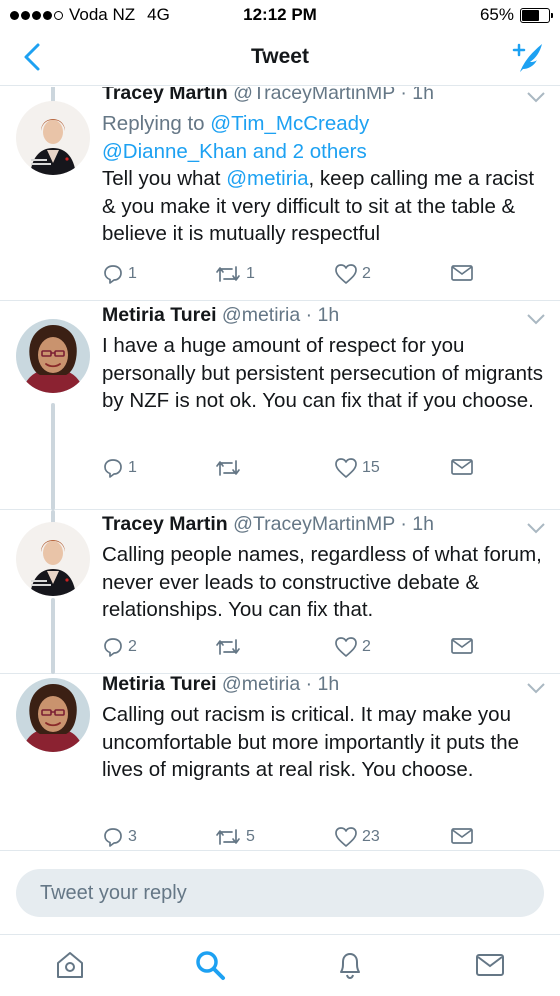  I want to click on tweet-actions: 2 2, so click(322, 649).